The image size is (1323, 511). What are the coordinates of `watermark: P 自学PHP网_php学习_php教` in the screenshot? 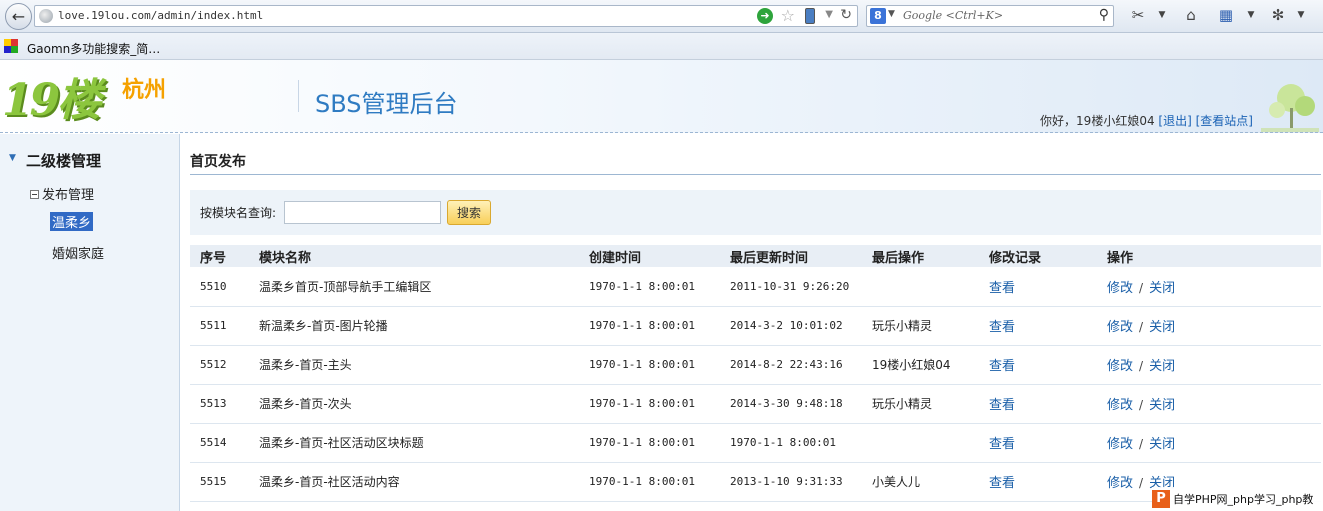 It's located at (1237, 499).